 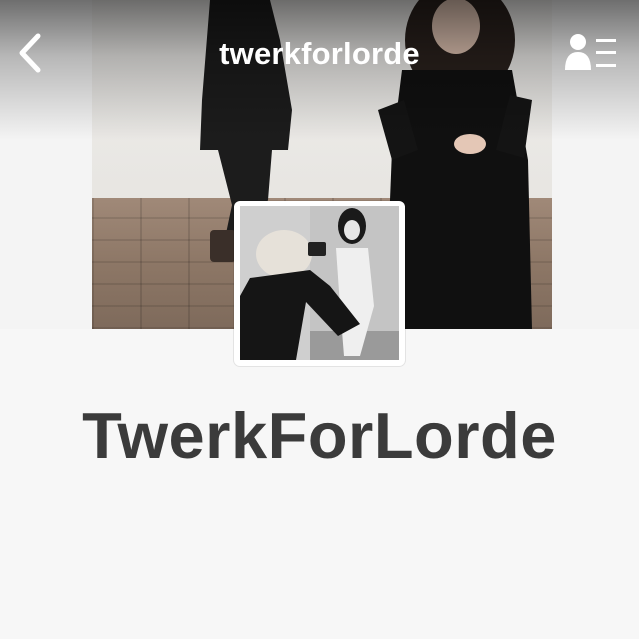 I want to click on blog-url-title: twerkforlorde, so click(x=319, y=53).